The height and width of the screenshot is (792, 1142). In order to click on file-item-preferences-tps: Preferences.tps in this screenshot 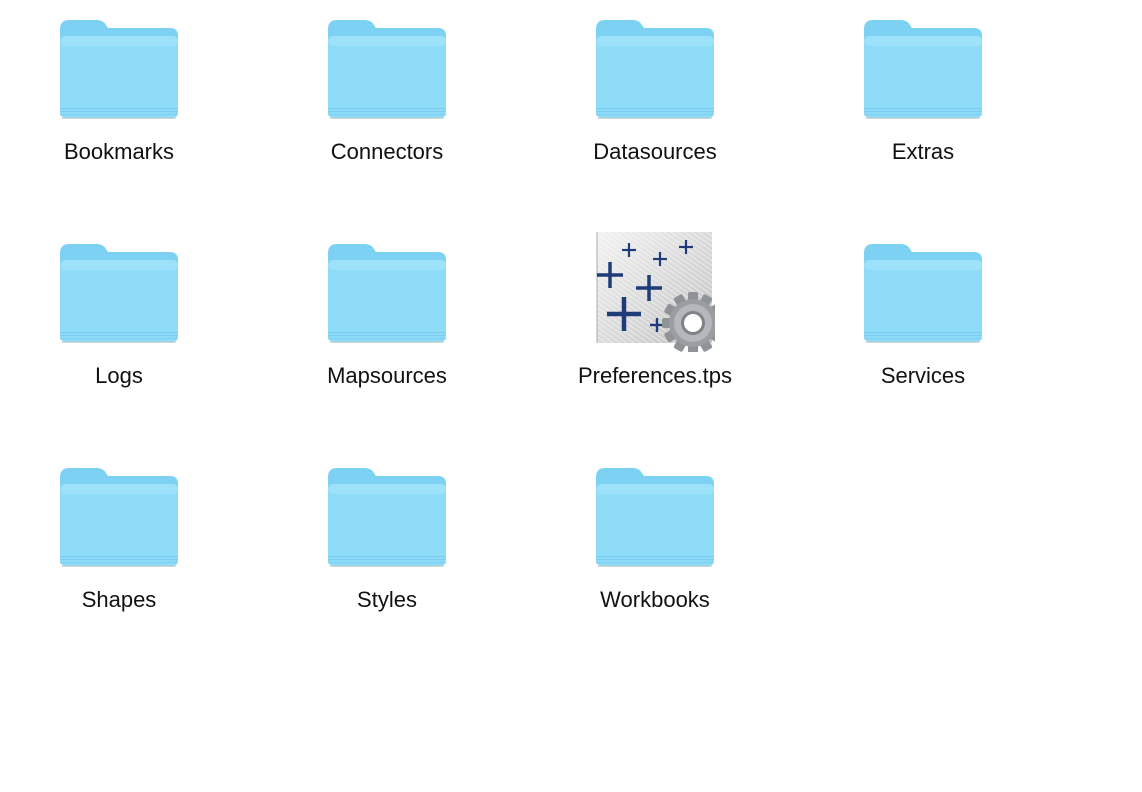, I will do `click(655, 332)`.